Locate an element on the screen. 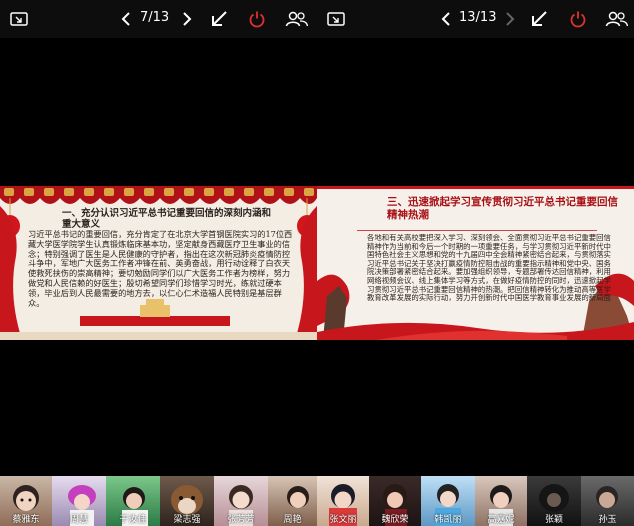  participant-tile: 张芳芳 is located at coordinates (241, 501).